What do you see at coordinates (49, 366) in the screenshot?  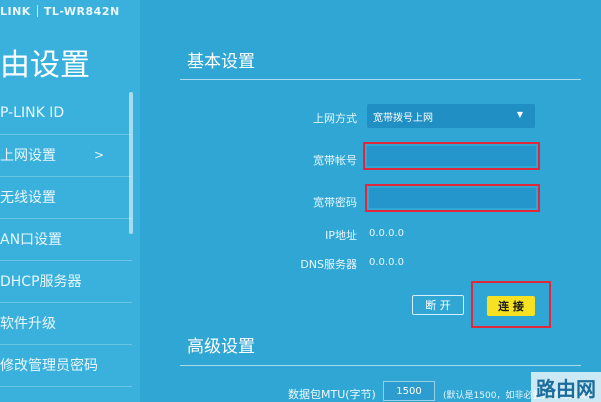 I see `sidebar-item-label: 修改管理员密码` at bounding box center [49, 366].